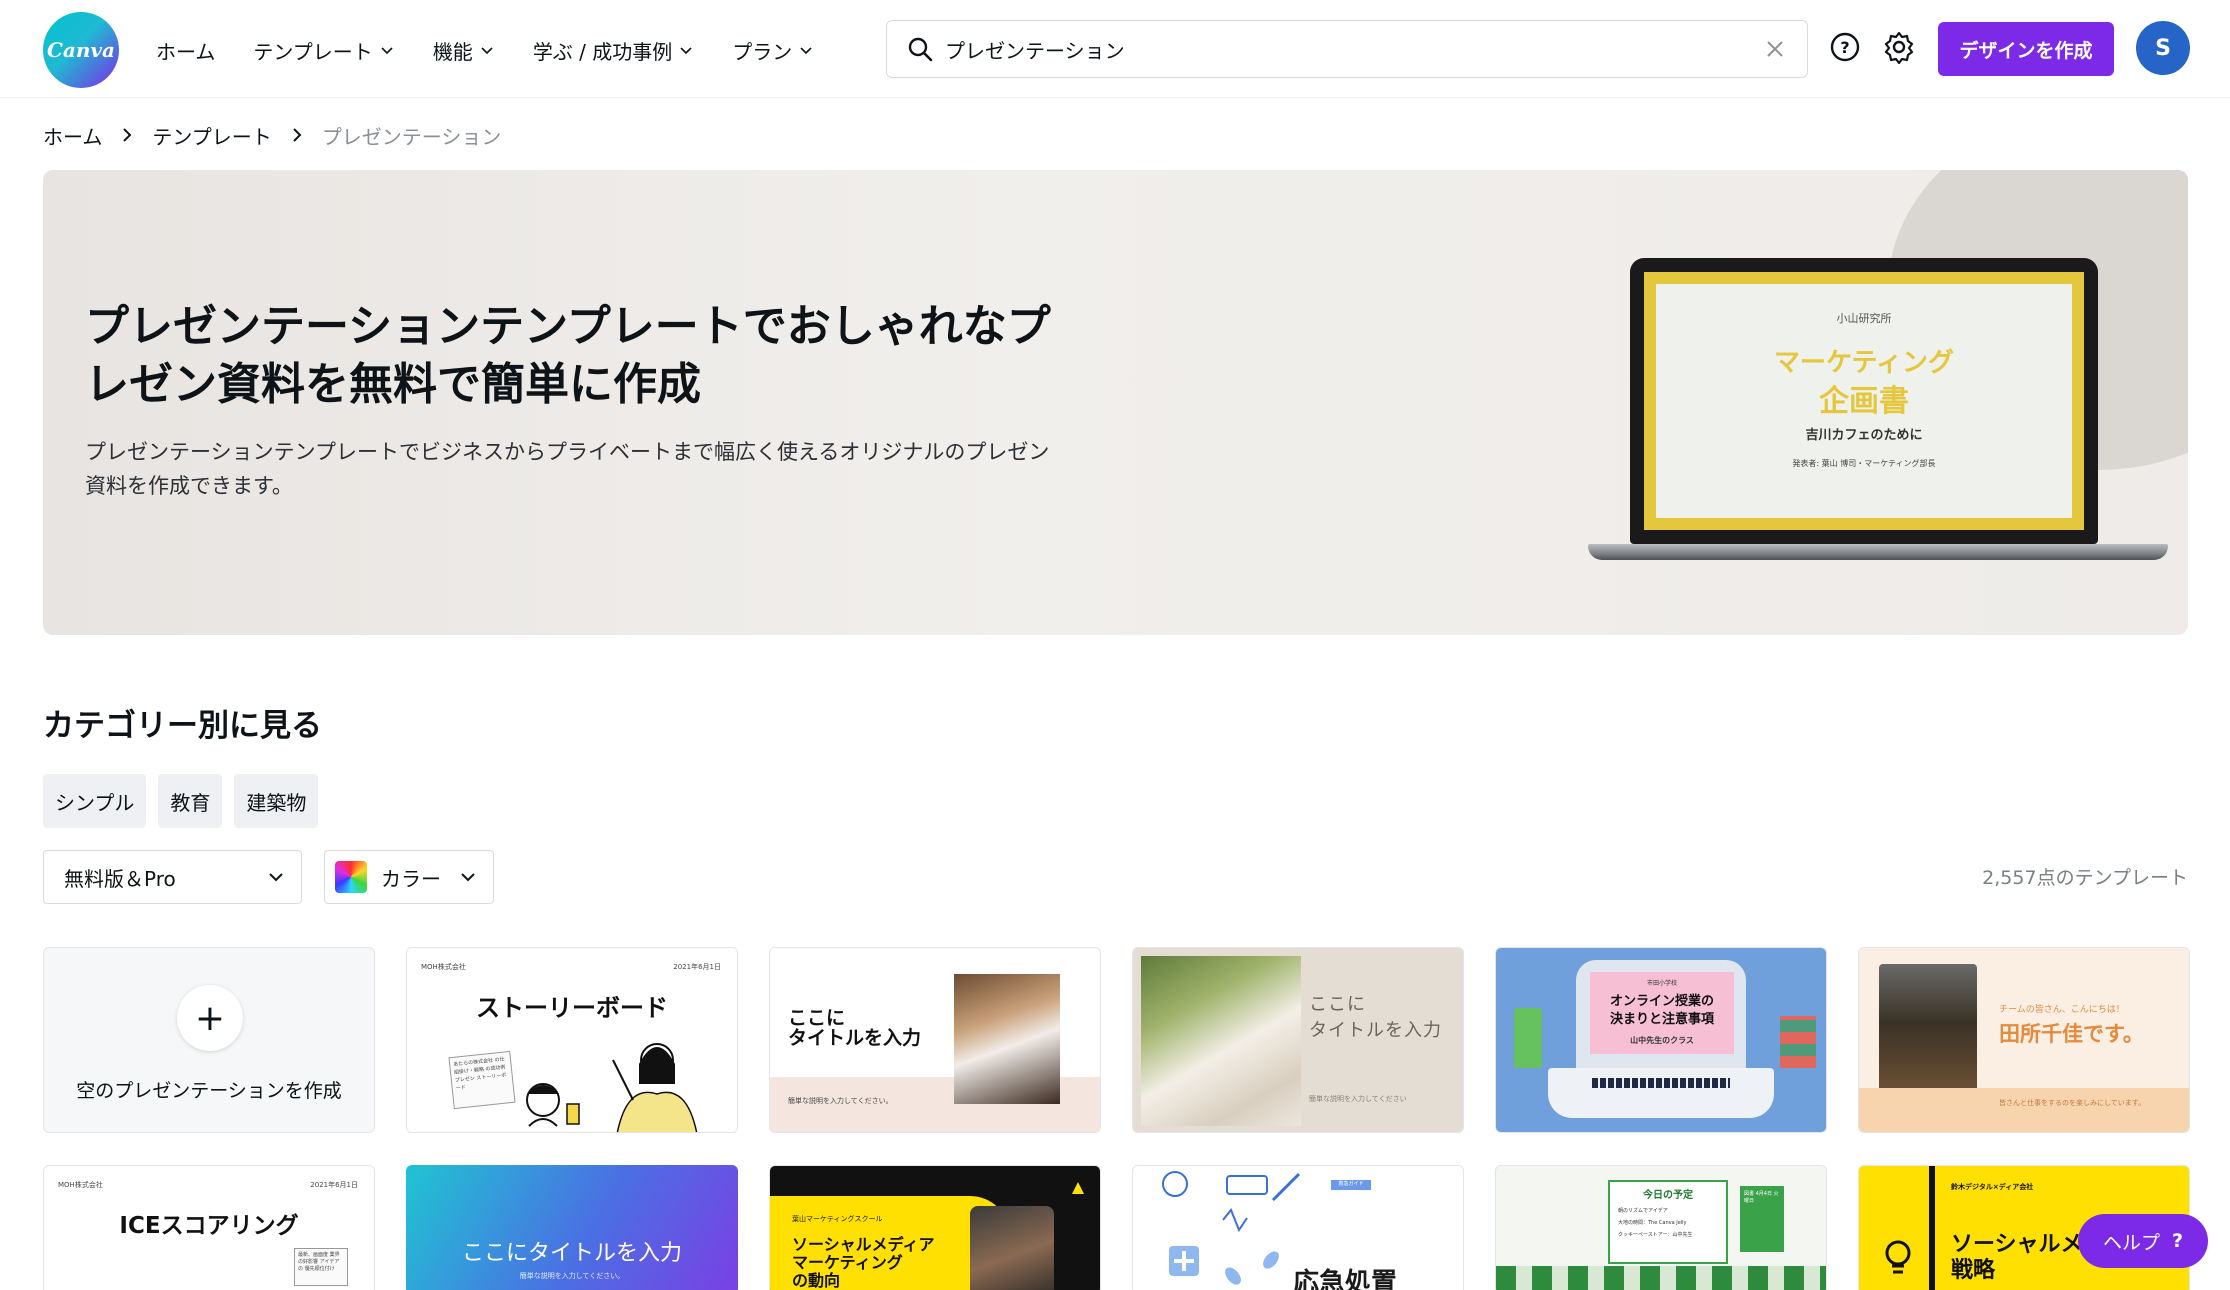  I want to click on card-title: ICEスコアリング, so click(209, 1226).